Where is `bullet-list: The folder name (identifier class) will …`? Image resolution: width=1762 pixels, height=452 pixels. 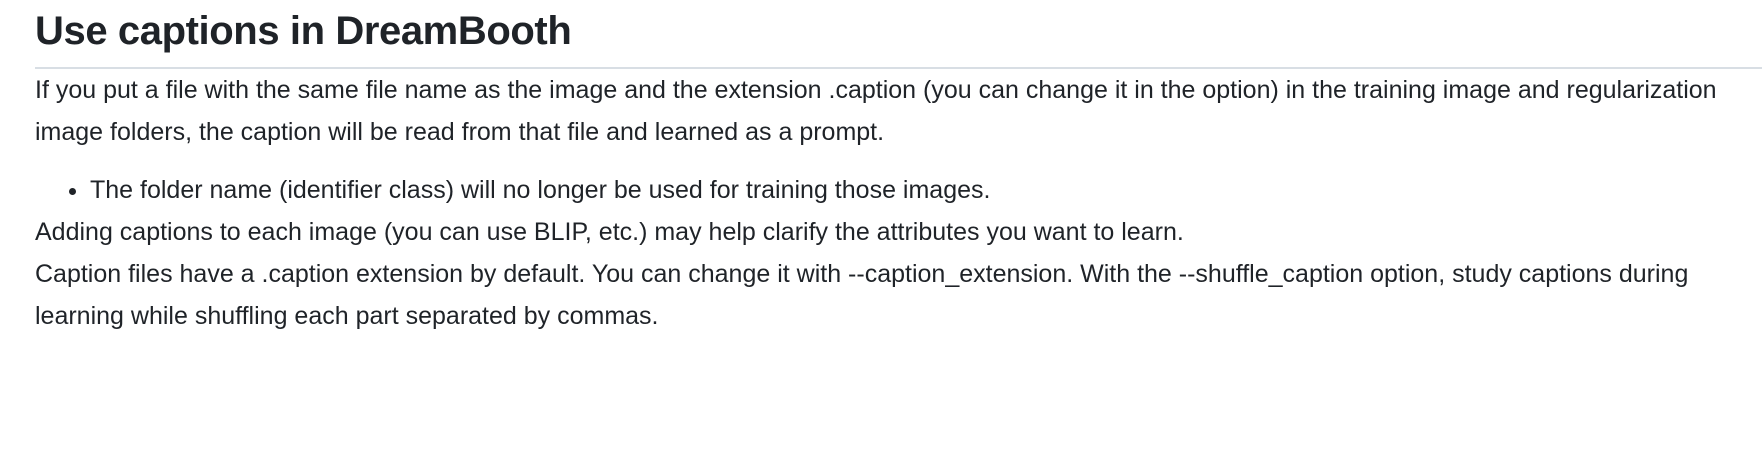 bullet-list: The folder name (identifier class) will … is located at coordinates (898, 190).